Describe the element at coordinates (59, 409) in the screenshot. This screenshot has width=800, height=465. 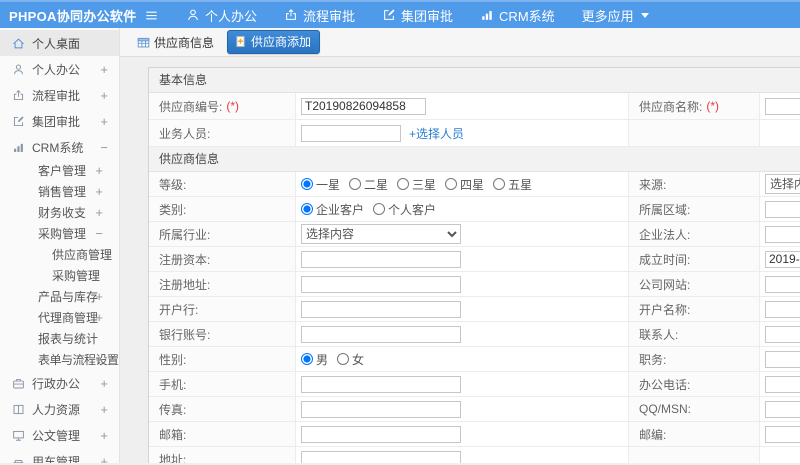
I see `sidebar-item-hr: 人力资源 +` at that location.